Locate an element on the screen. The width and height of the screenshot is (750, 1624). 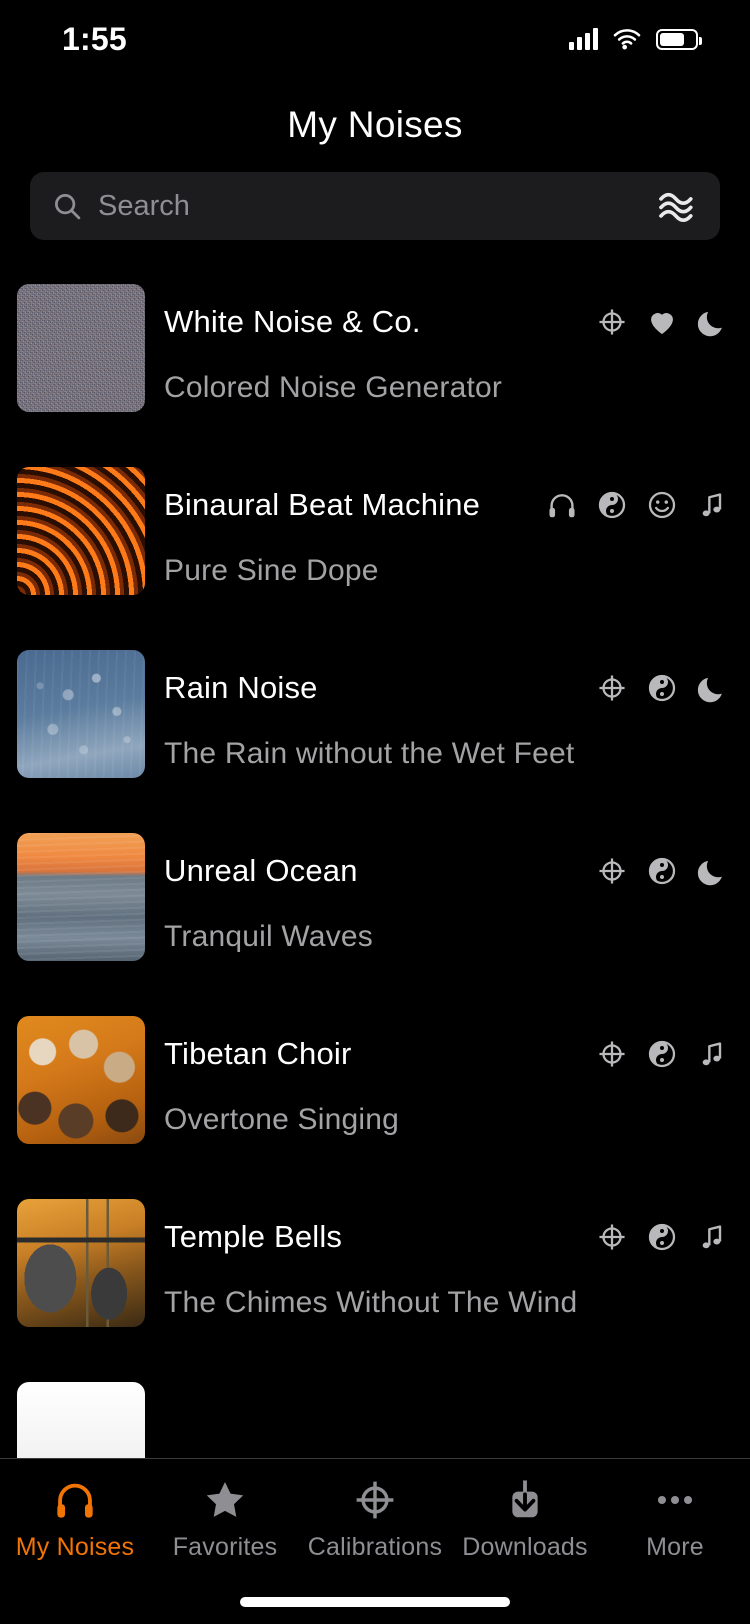
list-item: Tibetan Choir Overtone Singing is located at coordinates (375, 1099).